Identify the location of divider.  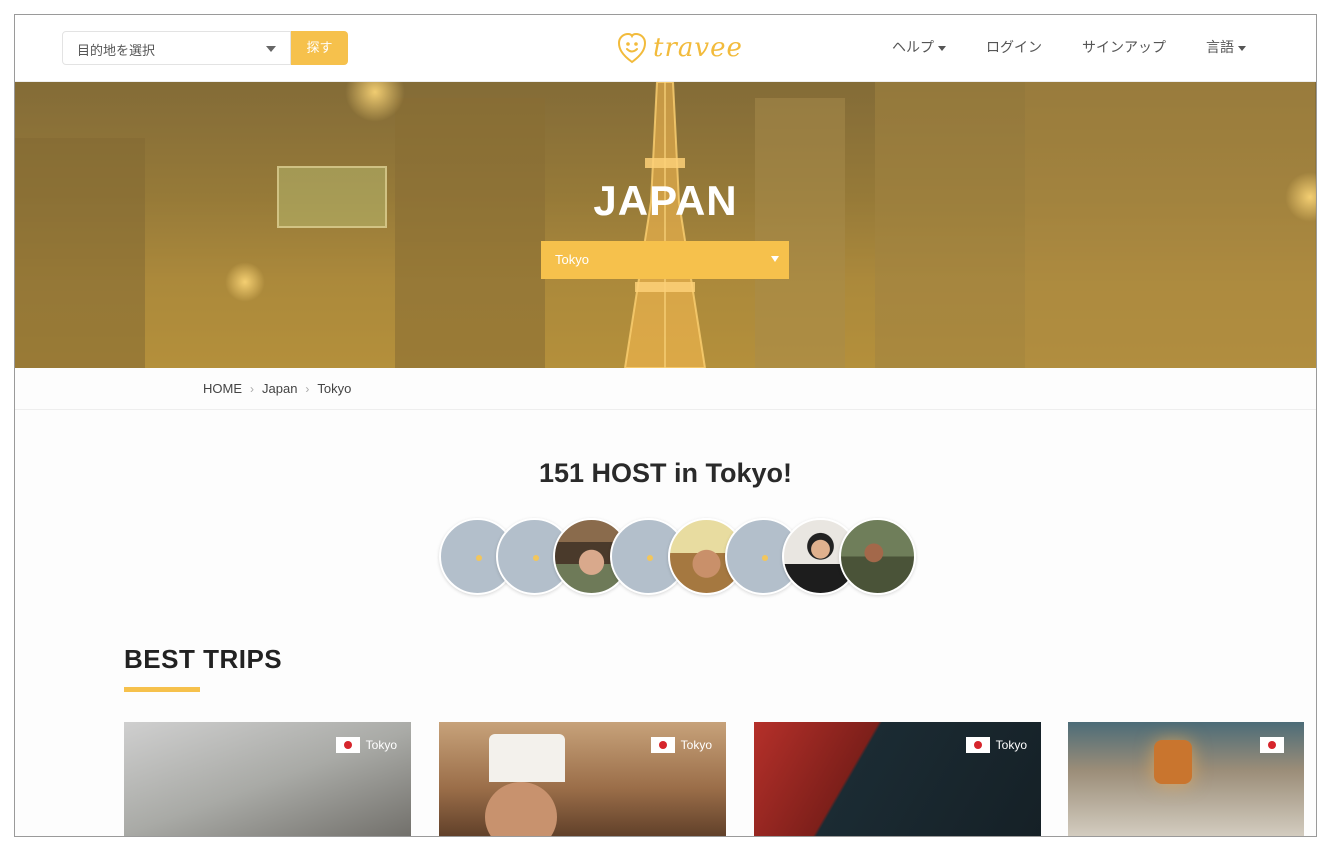
(665, 409).